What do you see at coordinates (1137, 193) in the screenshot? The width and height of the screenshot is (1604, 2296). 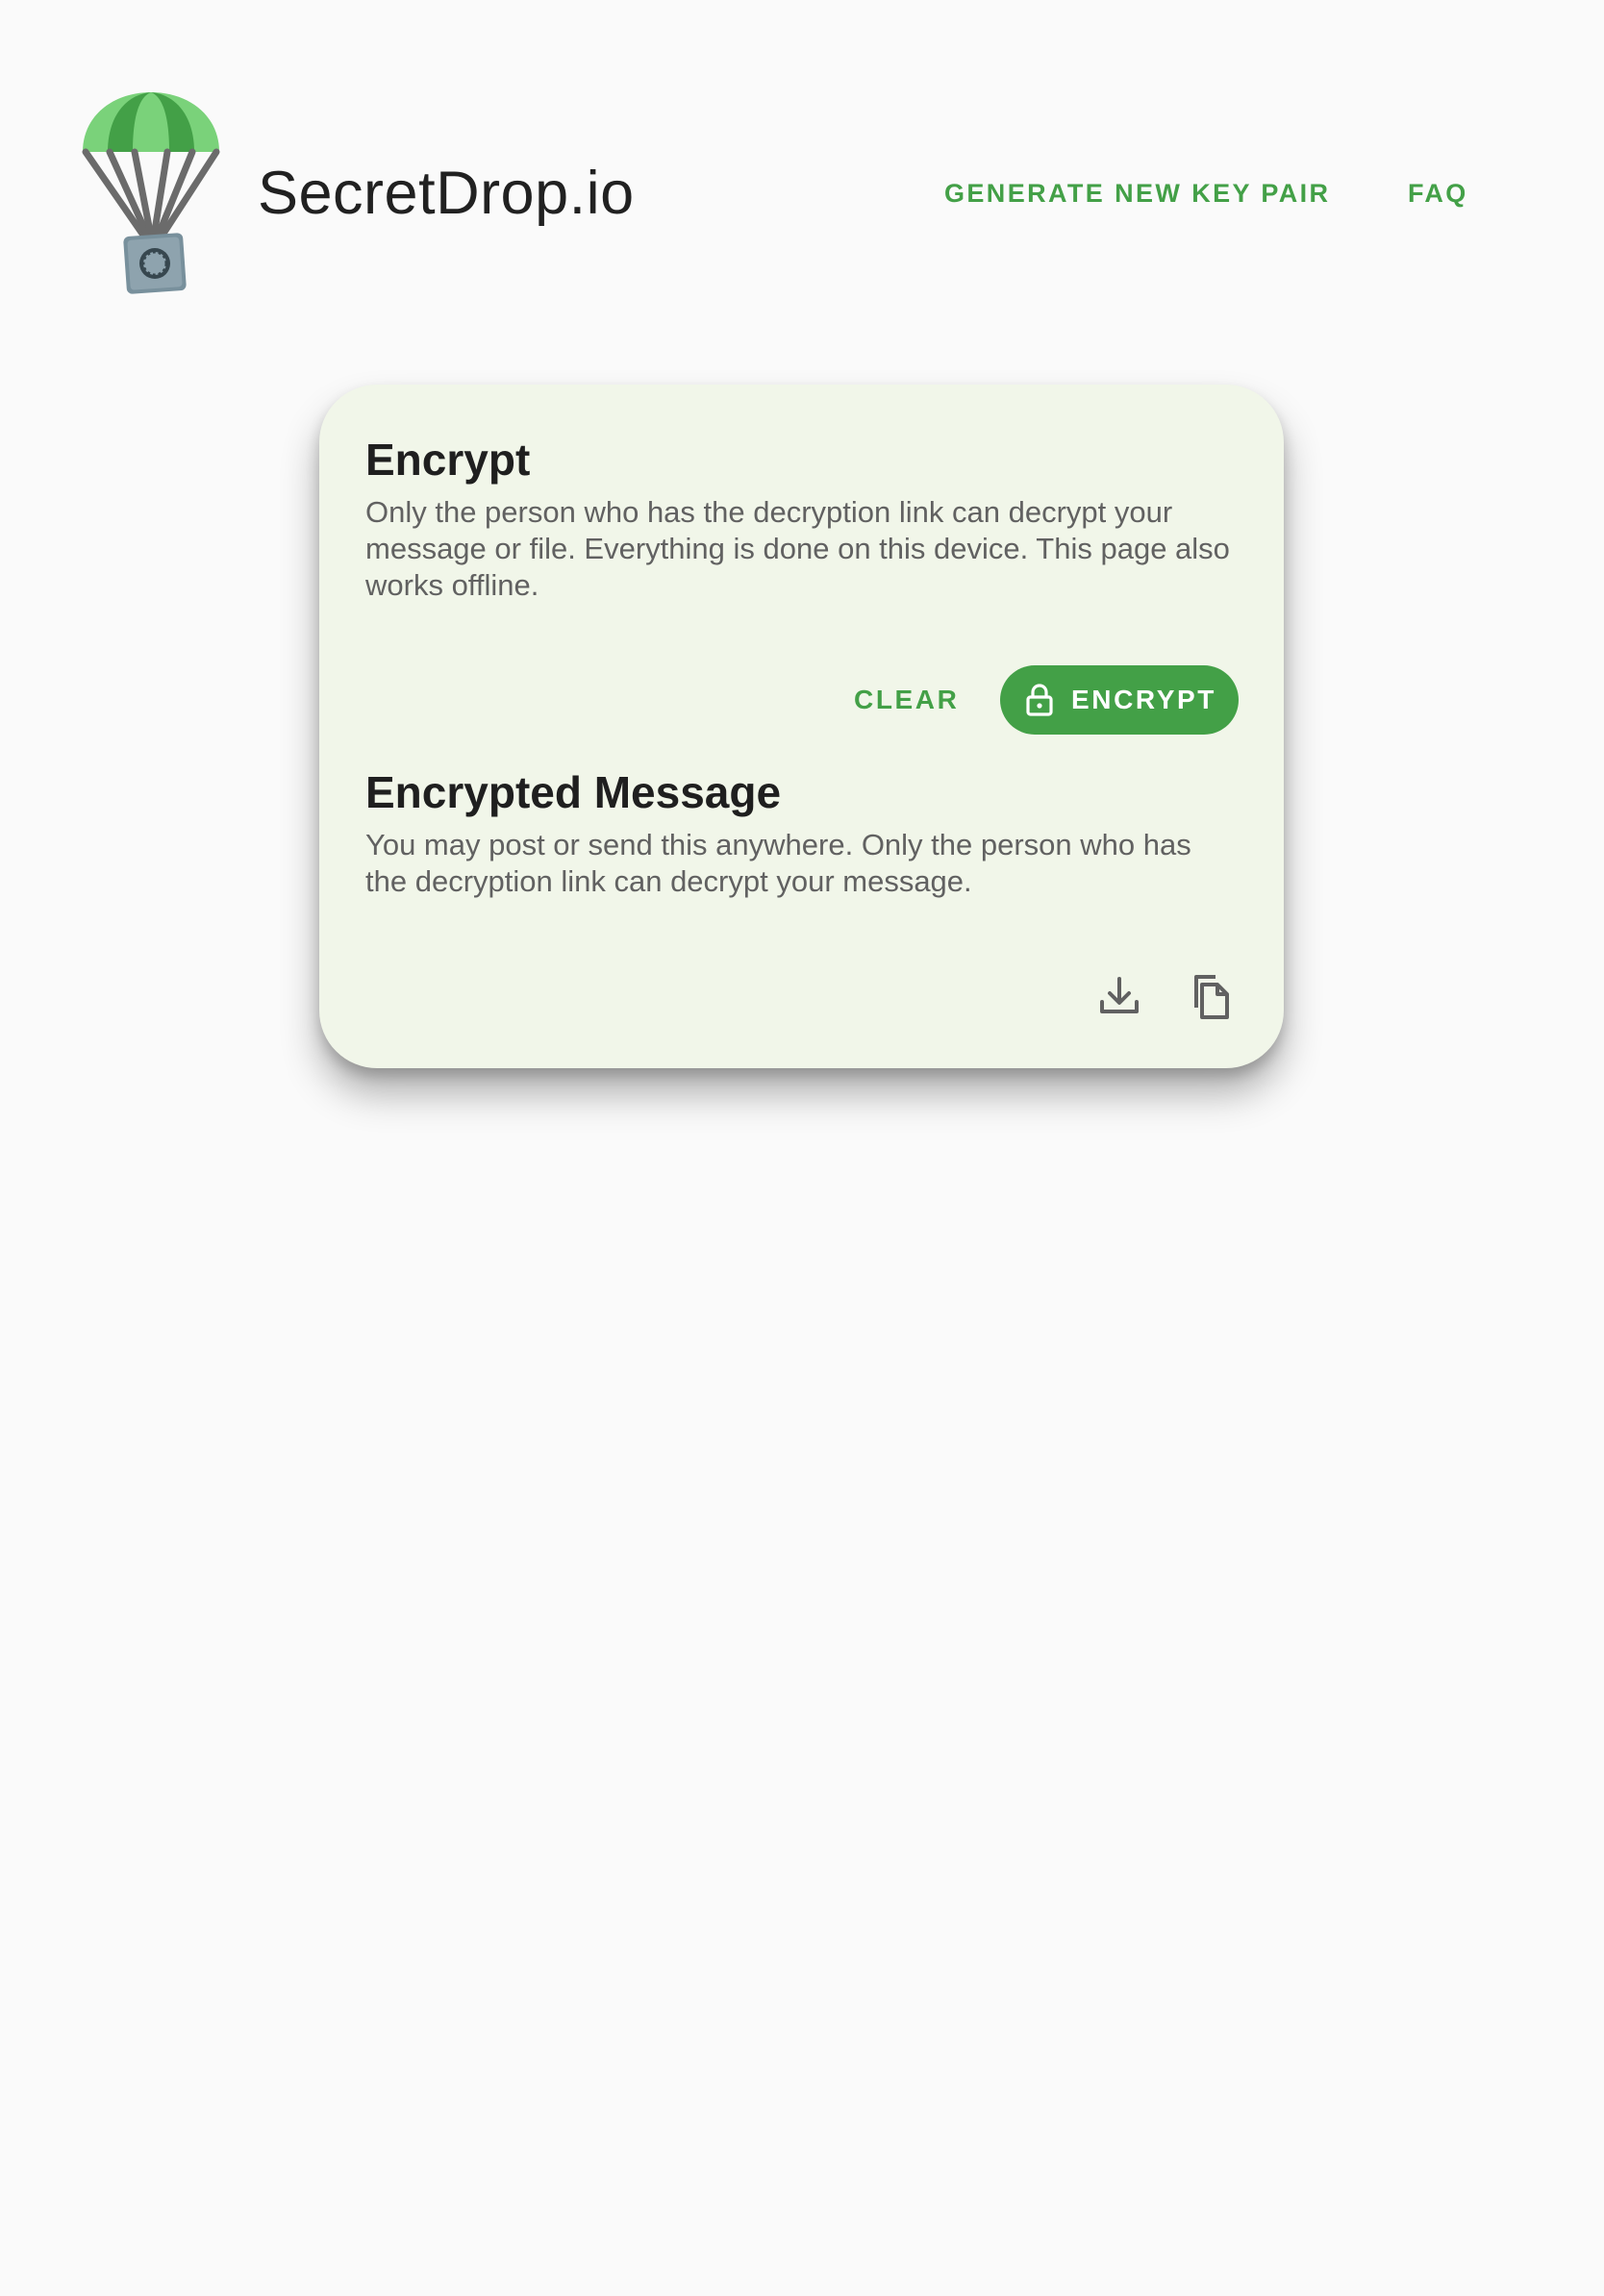 I see `generate-key-pair-button: GENERATE NEW KEY PAIR` at bounding box center [1137, 193].